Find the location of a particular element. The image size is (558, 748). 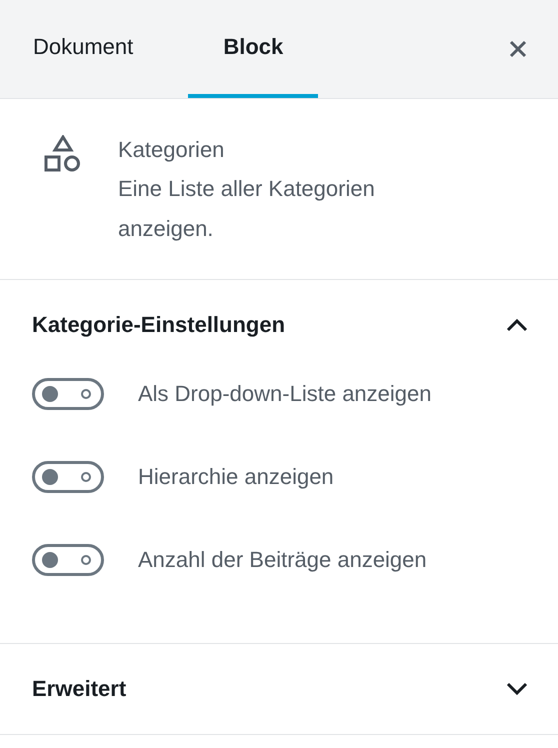

tab: Block is located at coordinates (253, 49).